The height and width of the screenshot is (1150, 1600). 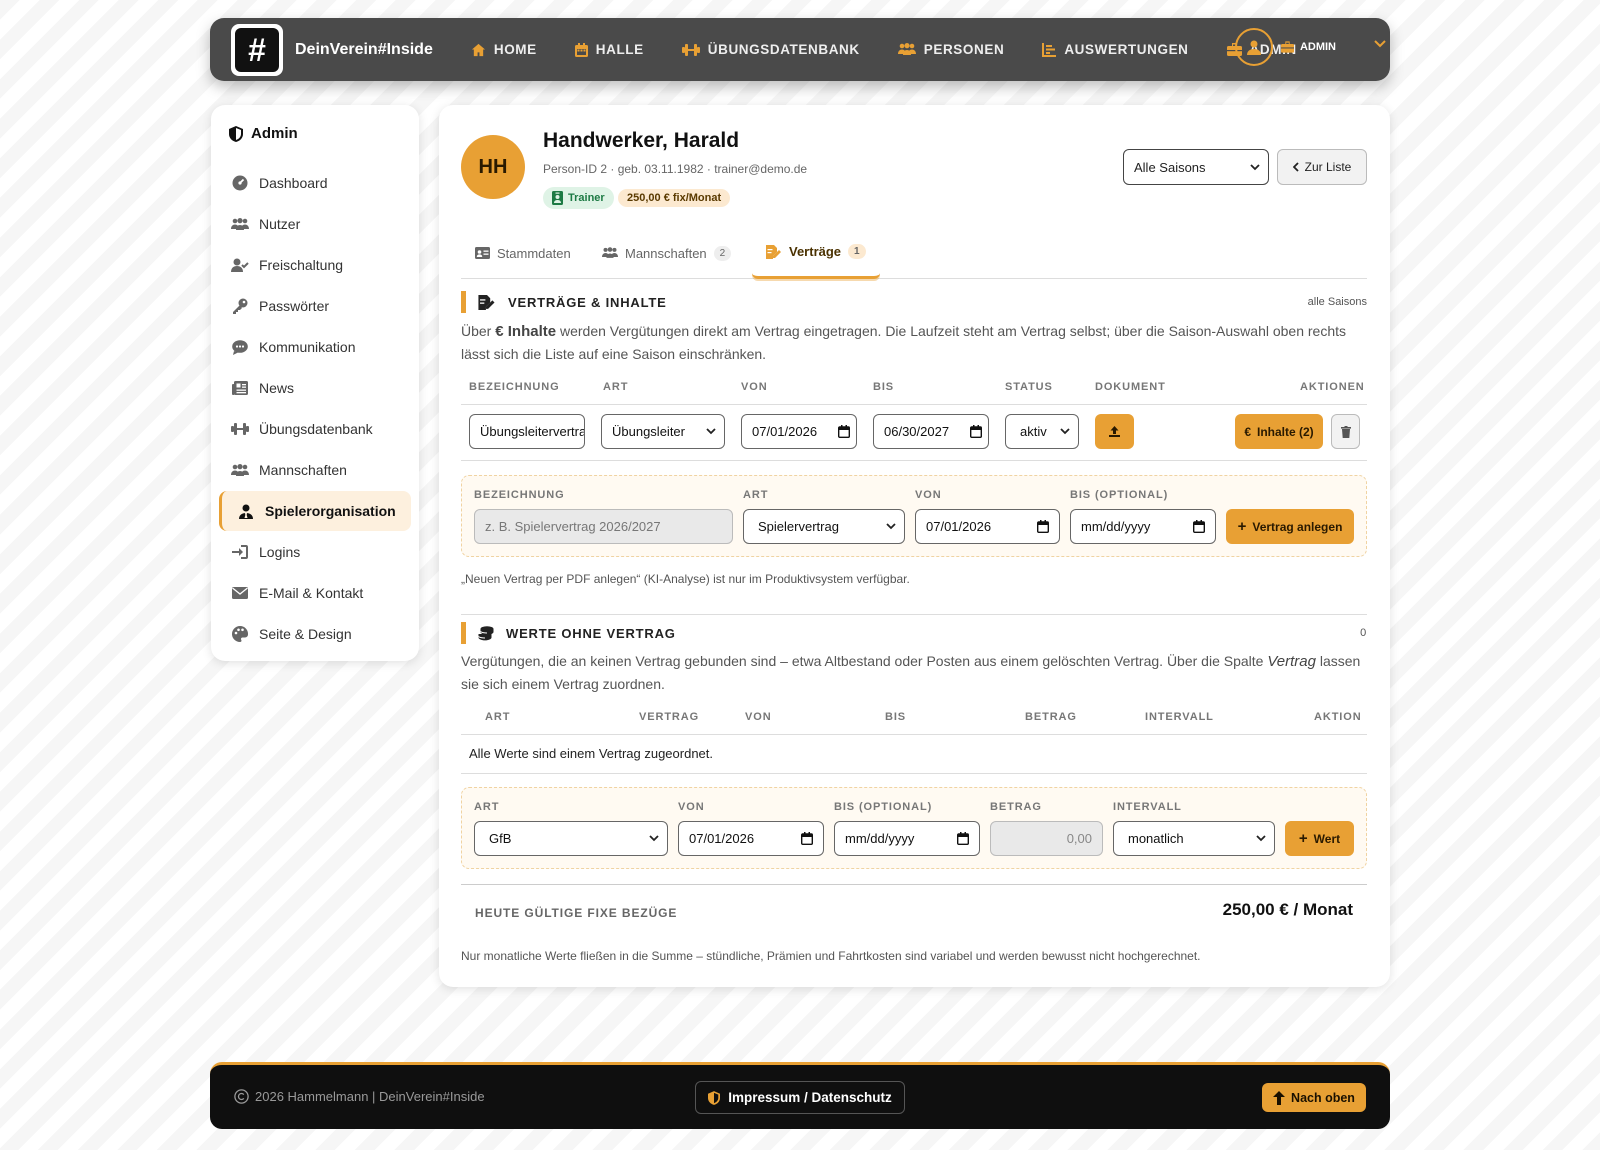 What do you see at coordinates (280, 224) in the screenshot?
I see `sidebar-item-label: Nutzer` at bounding box center [280, 224].